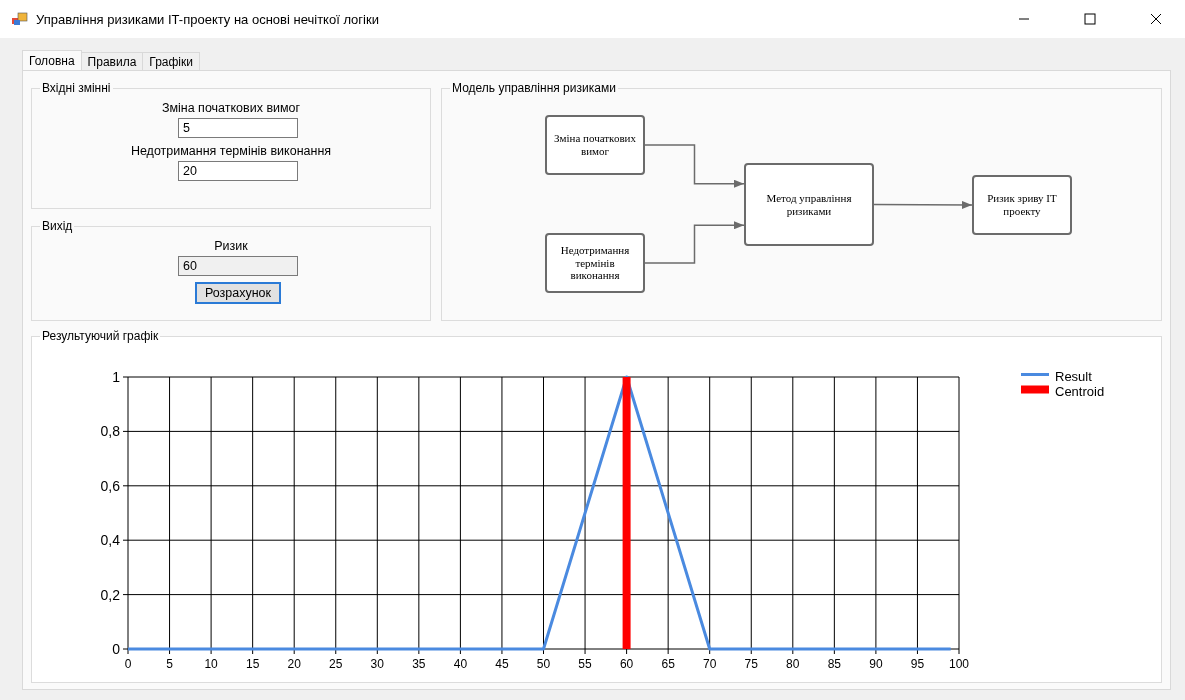  What do you see at coordinates (543, 664) in the screenshot?
I see `x-tick-label: 50` at bounding box center [543, 664].